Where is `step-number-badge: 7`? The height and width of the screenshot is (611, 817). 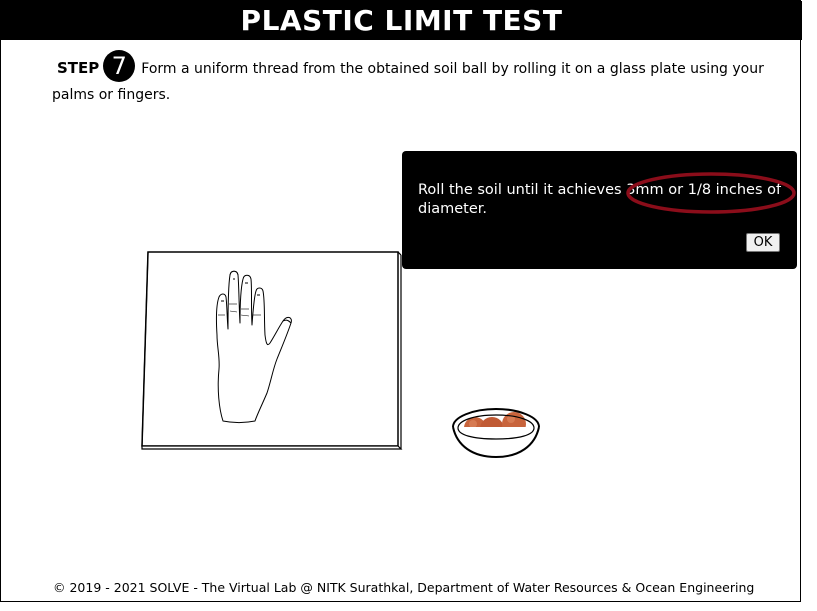 step-number-badge: 7 is located at coordinates (119, 66).